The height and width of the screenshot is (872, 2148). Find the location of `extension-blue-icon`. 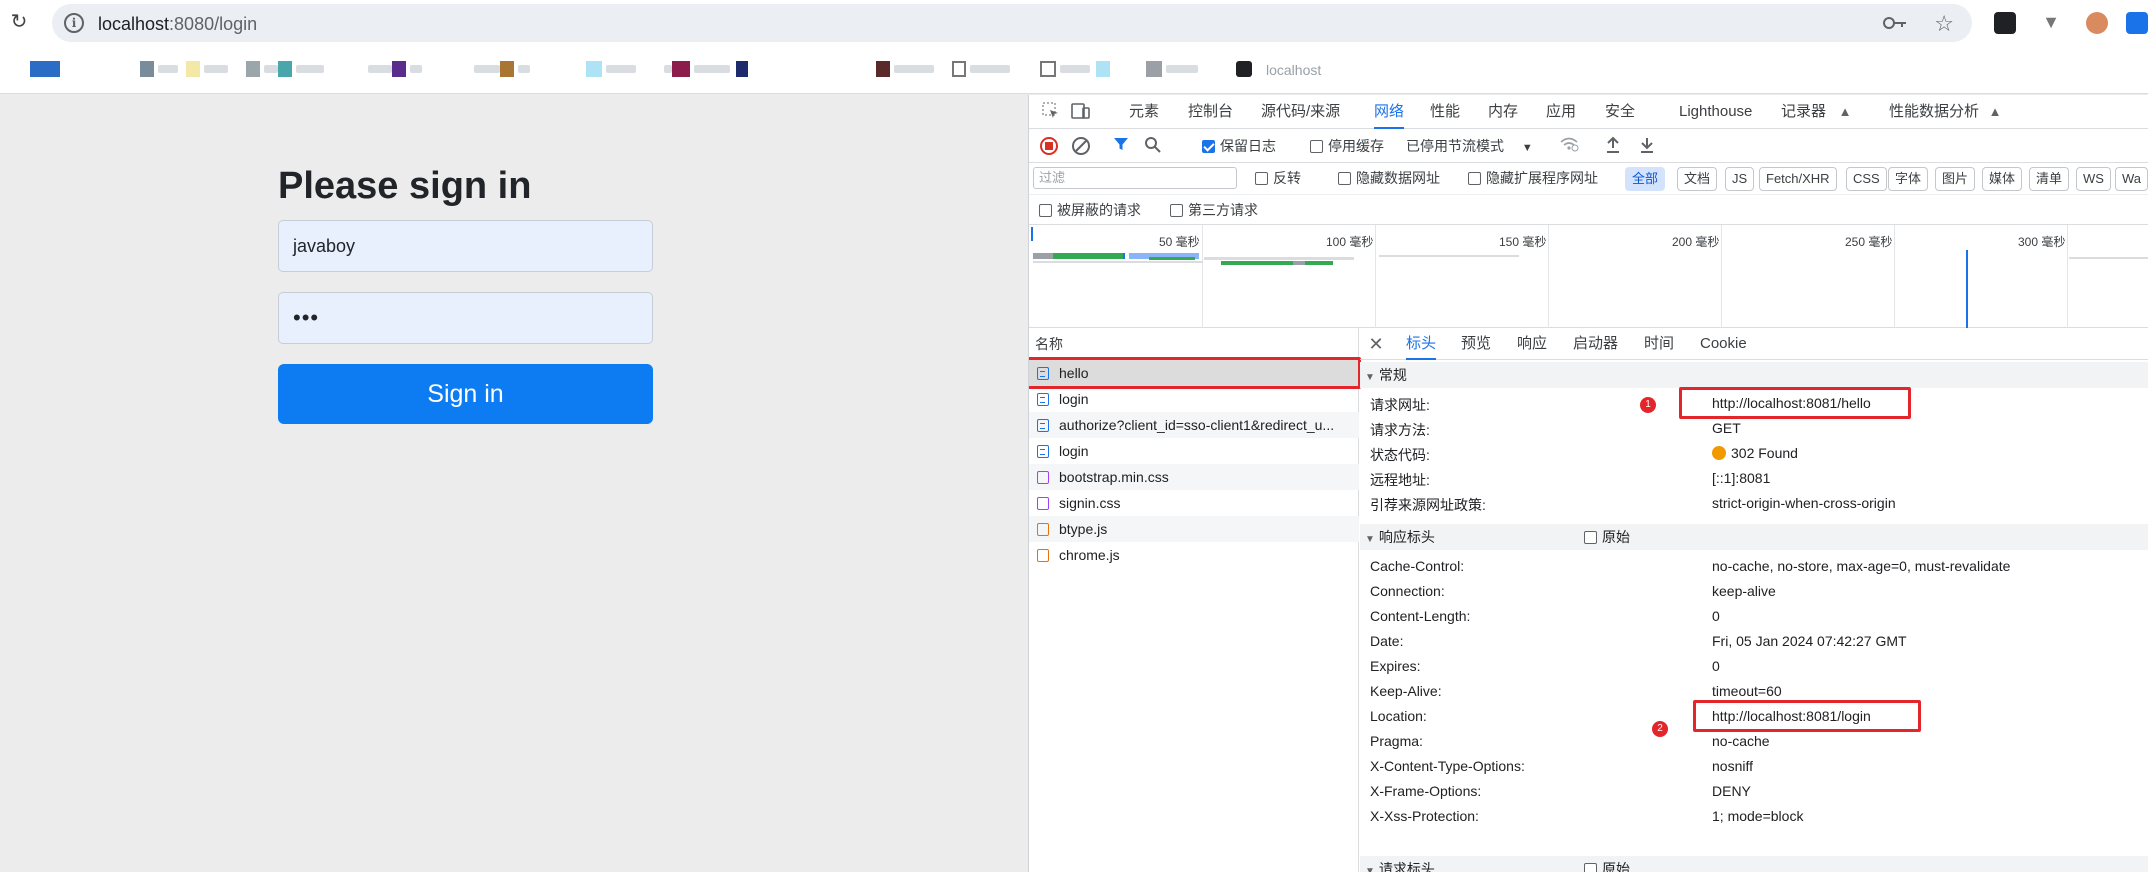

extension-blue-icon is located at coordinates (2137, 23).